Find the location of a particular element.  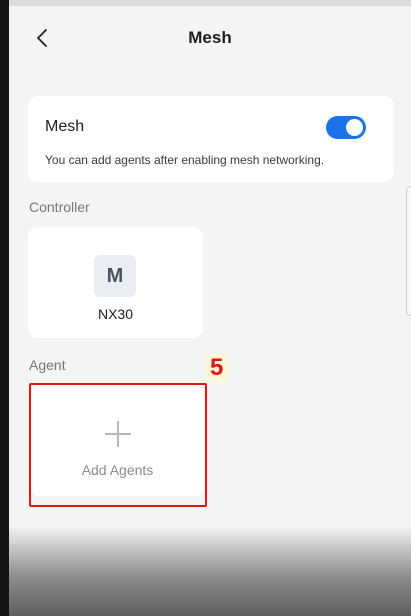

controller-card: M NX30 is located at coordinates (115, 282).